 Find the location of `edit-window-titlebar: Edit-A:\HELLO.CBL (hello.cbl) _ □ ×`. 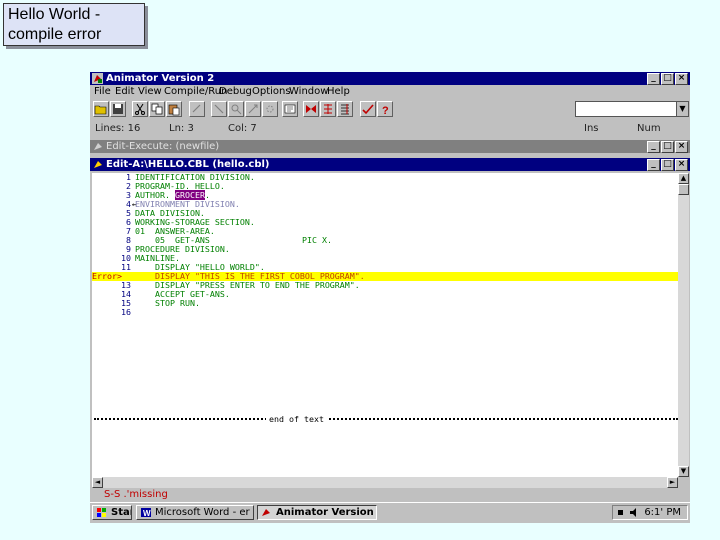

edit-window-titlebar: Edit-A:\HELLO.CBL (hello.cbl) _ □ × is located at coordinates (390, 164).